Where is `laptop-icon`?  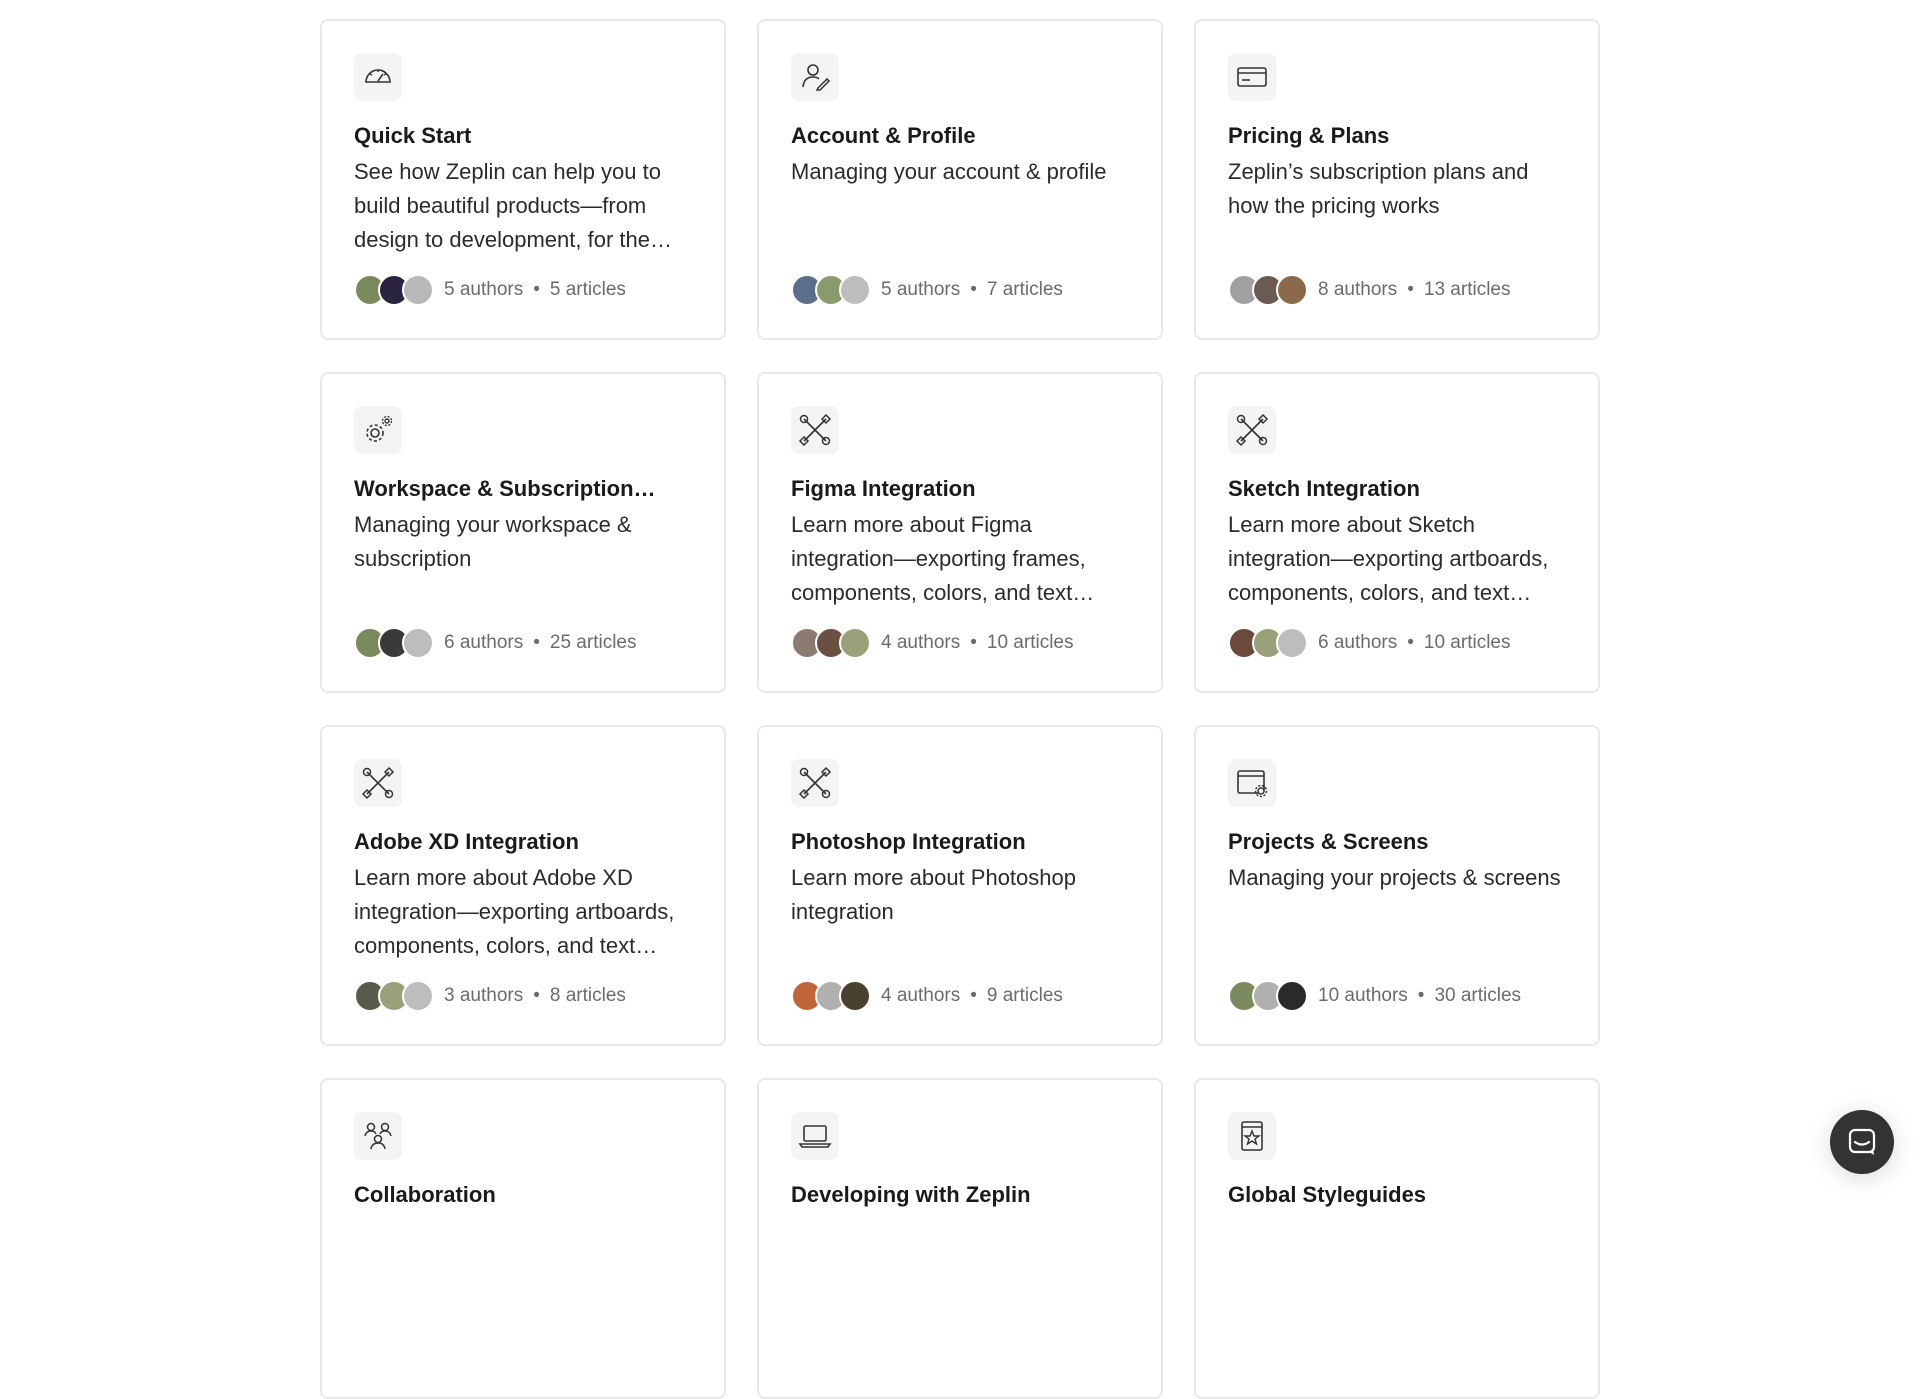
laptop-icon is located at coordinates (815, 1136).